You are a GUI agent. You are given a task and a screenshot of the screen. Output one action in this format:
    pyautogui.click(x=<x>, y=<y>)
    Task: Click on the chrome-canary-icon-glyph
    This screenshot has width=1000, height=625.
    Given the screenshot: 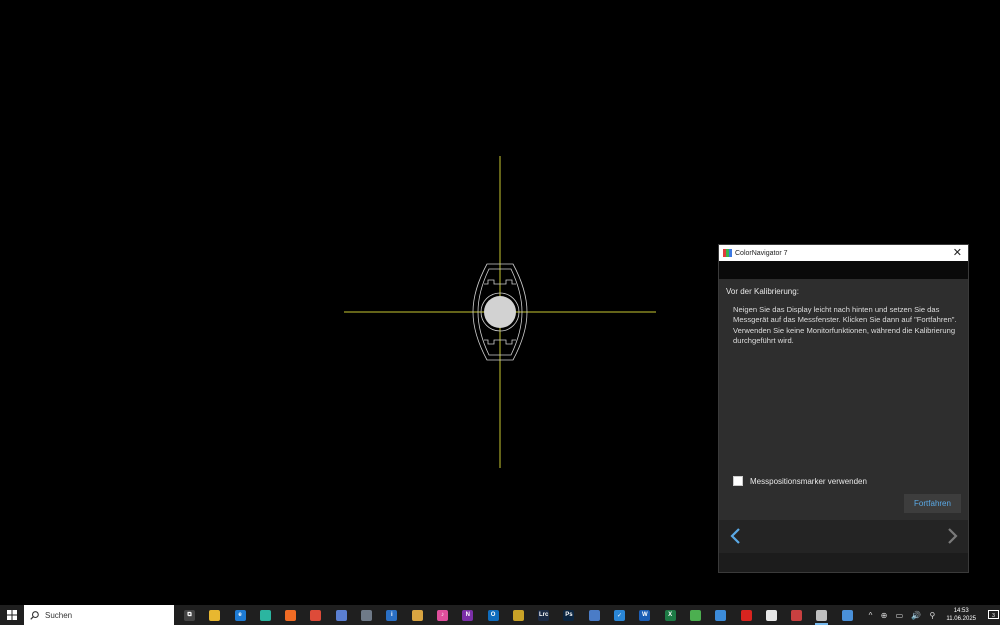 What is the action you would take?
    pyautogui.click(x=518, y=615)
    